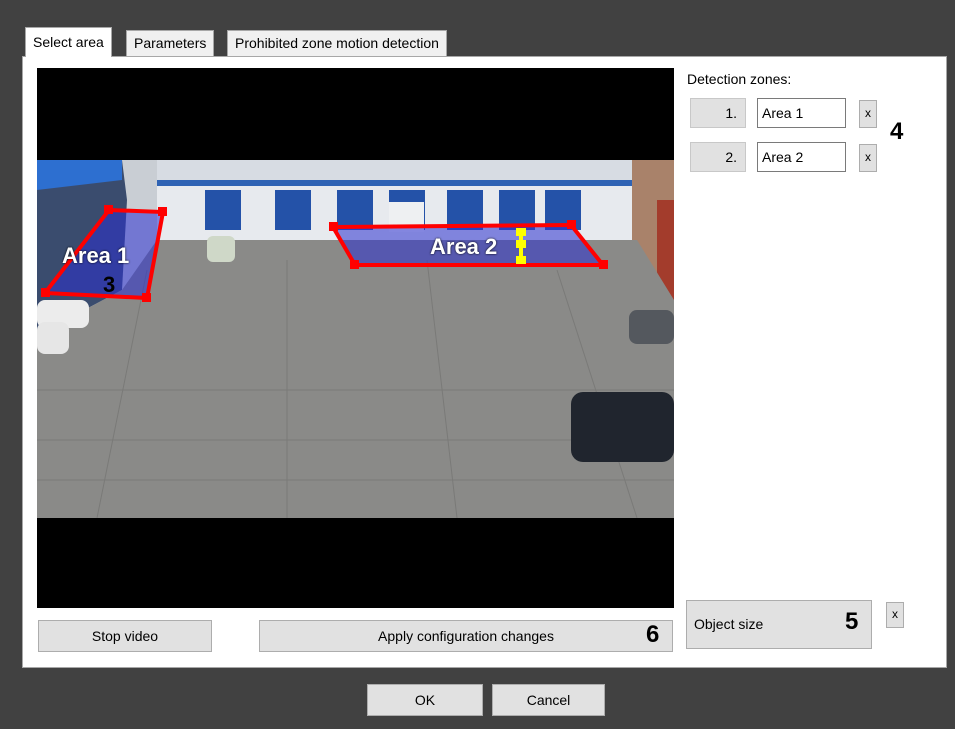 The height and width of the screenshot is (729, 955). What do you see at coordinates (109, 284) in the screenshot?
I see `callout-3: 3` at bounding box center [109, 284].